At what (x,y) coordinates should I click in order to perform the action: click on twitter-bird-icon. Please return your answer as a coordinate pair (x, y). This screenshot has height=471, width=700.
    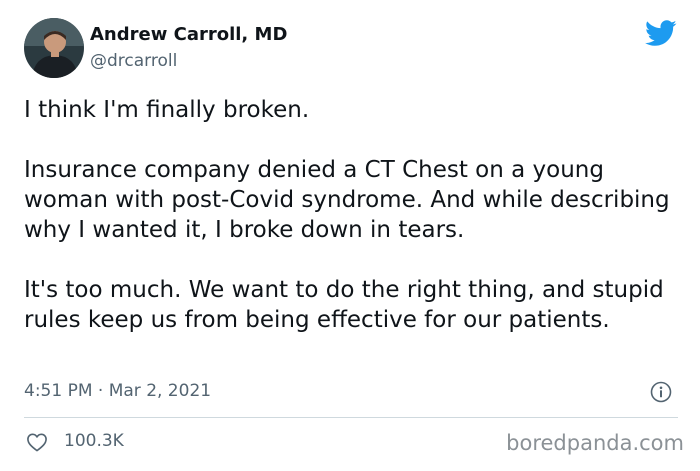
    Looking at the image, I should click on (661, 33).